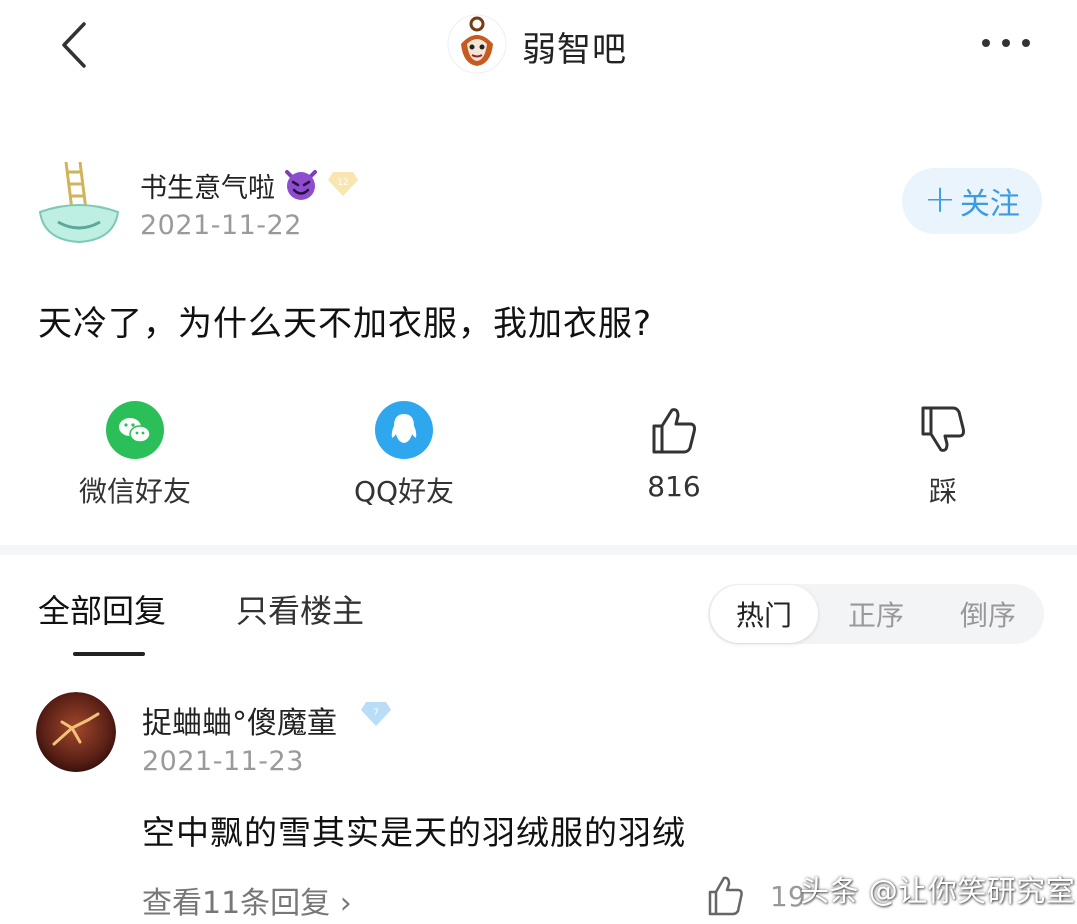 Image resolution: width=1077 pixels, height=924 pixels. I want to click on level-badge-icon: 7, so click(376, 714).